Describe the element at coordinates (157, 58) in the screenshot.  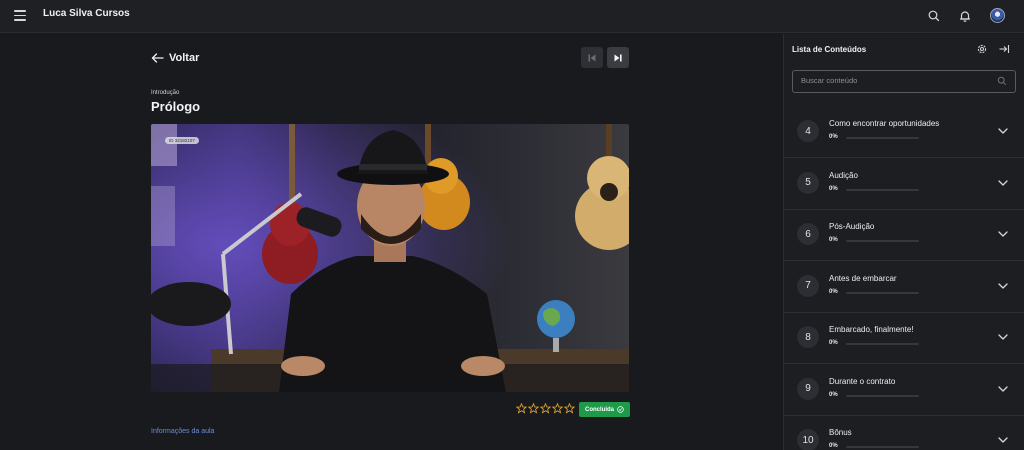
I see `arrow-left-icon` at that location.